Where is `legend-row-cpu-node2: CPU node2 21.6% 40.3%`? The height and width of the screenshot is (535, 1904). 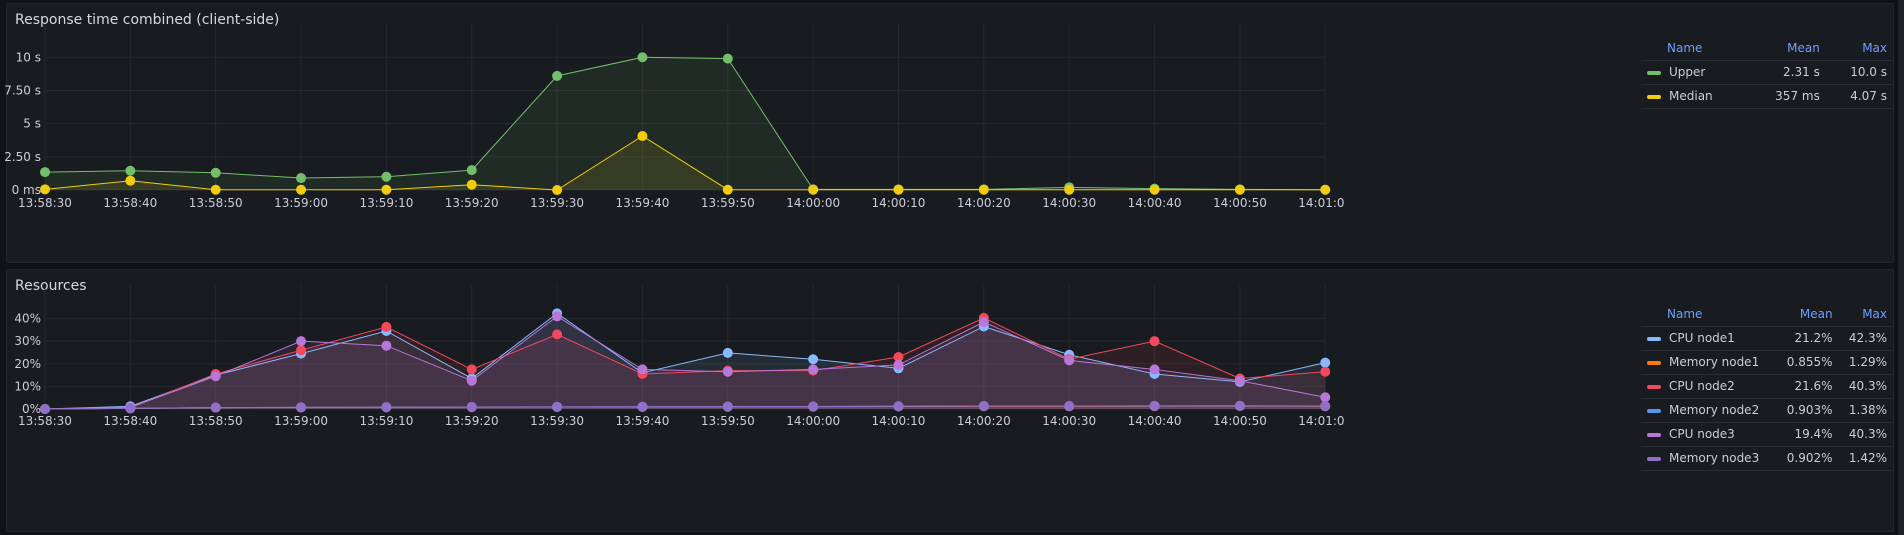 legend-row-cpu-node2: CPU node2 21.6% 40.3% is located at coordinates (1767, 386).